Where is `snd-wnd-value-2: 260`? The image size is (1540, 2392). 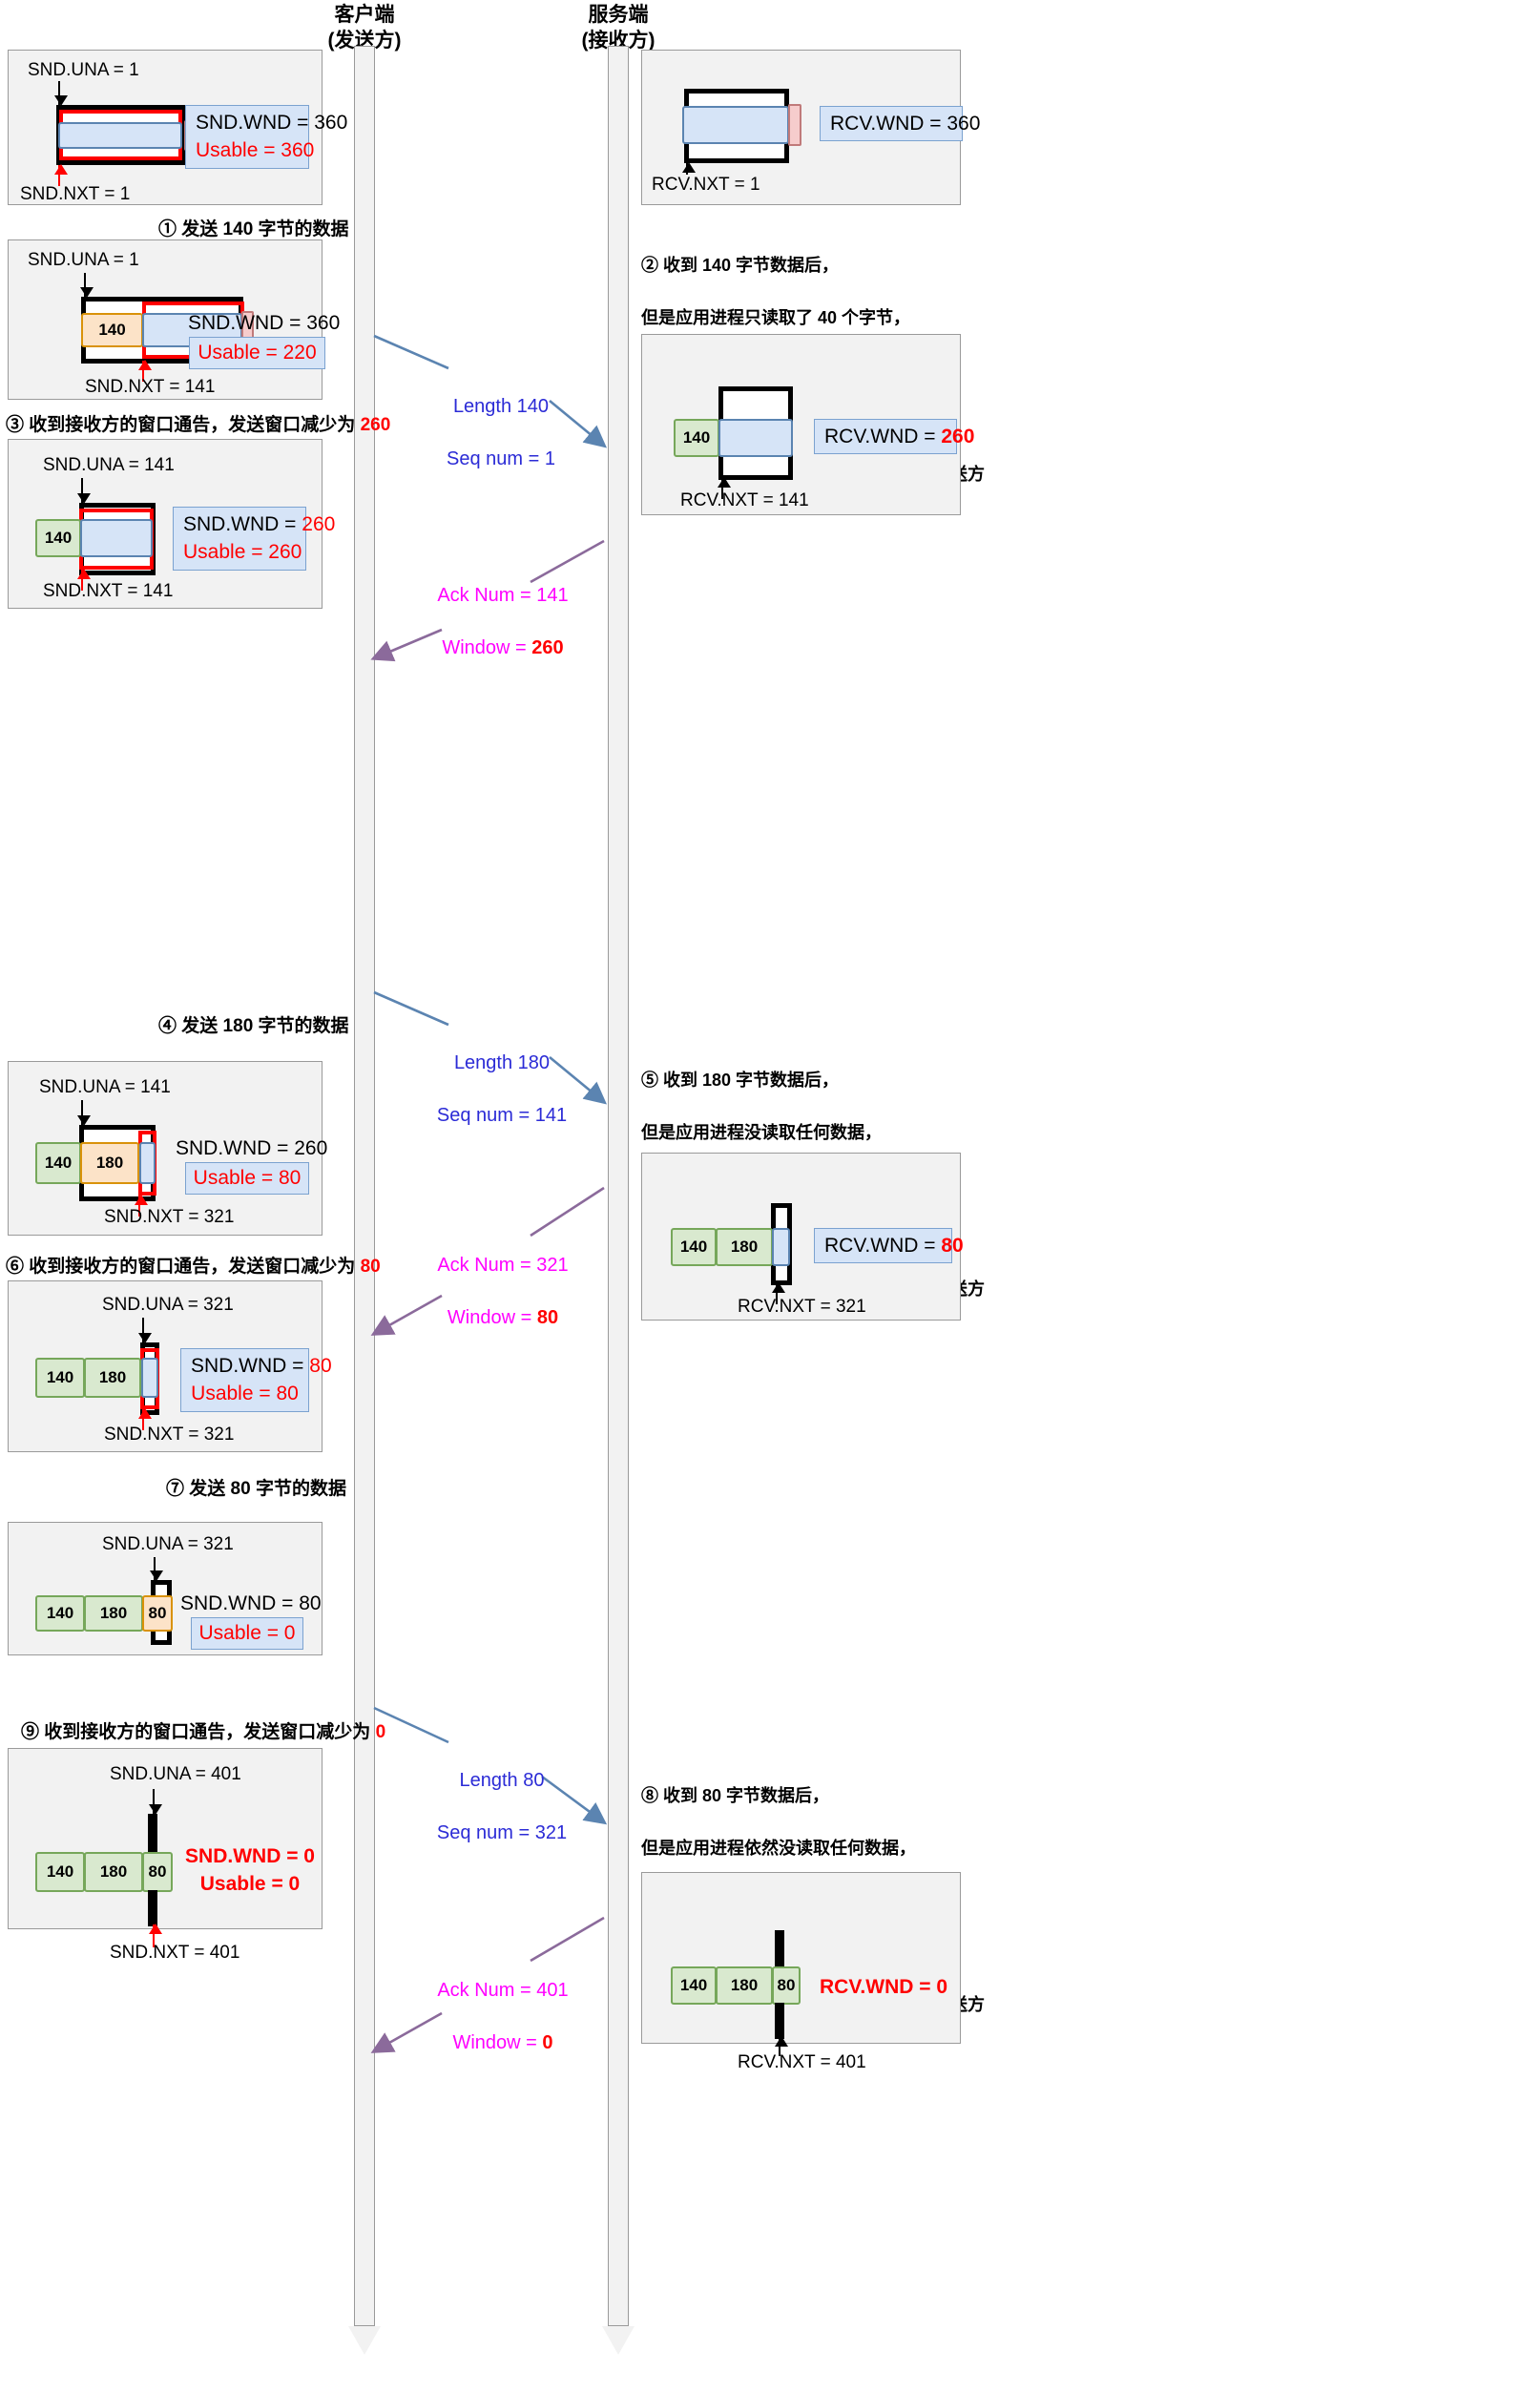 snd-wnd-value-2: 260 is located at coordinates (319, 524).